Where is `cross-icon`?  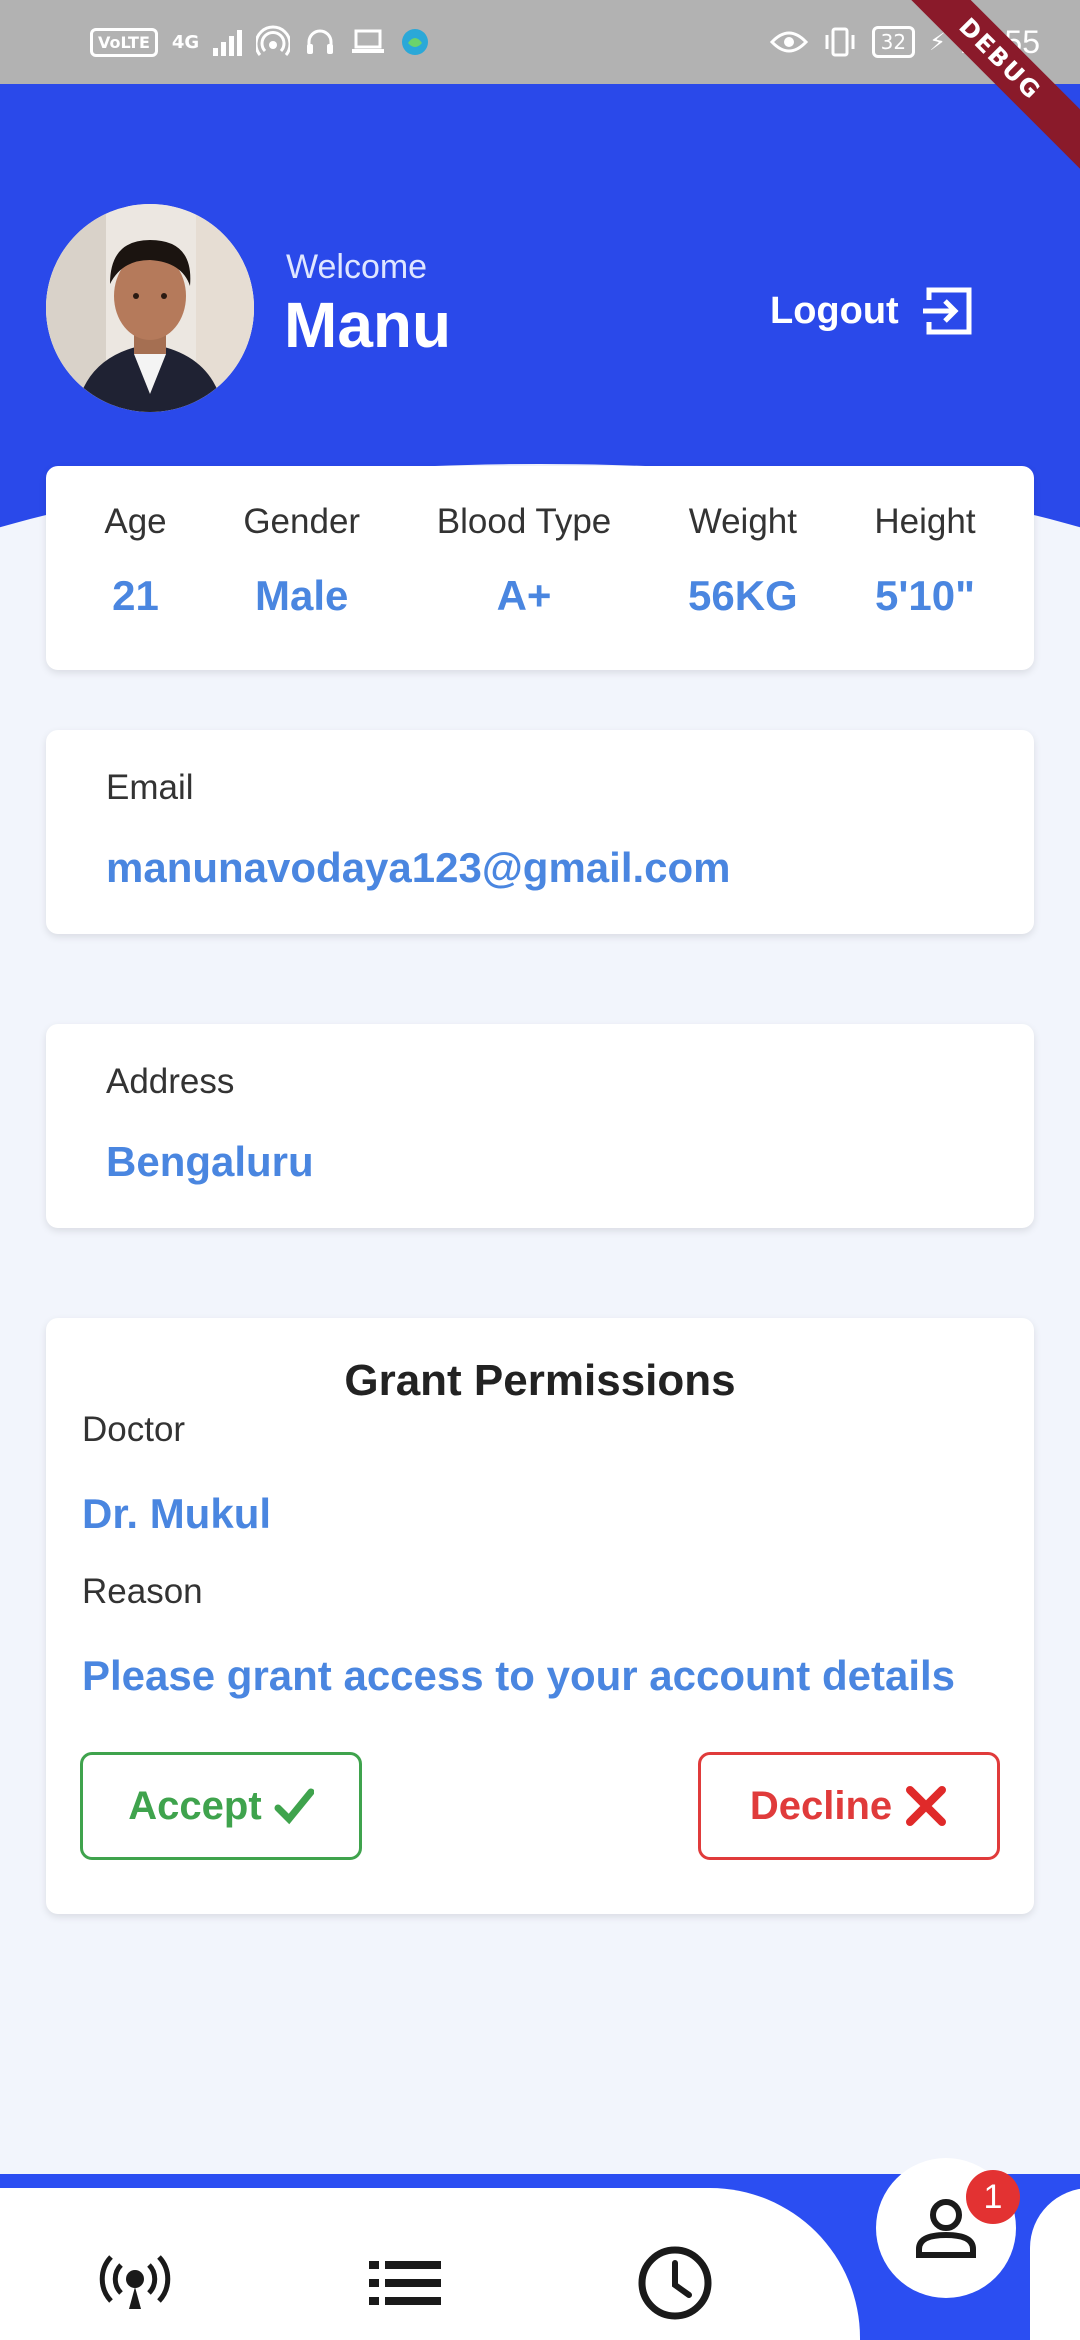
cross-icon is located at coordinates (926, 1806).